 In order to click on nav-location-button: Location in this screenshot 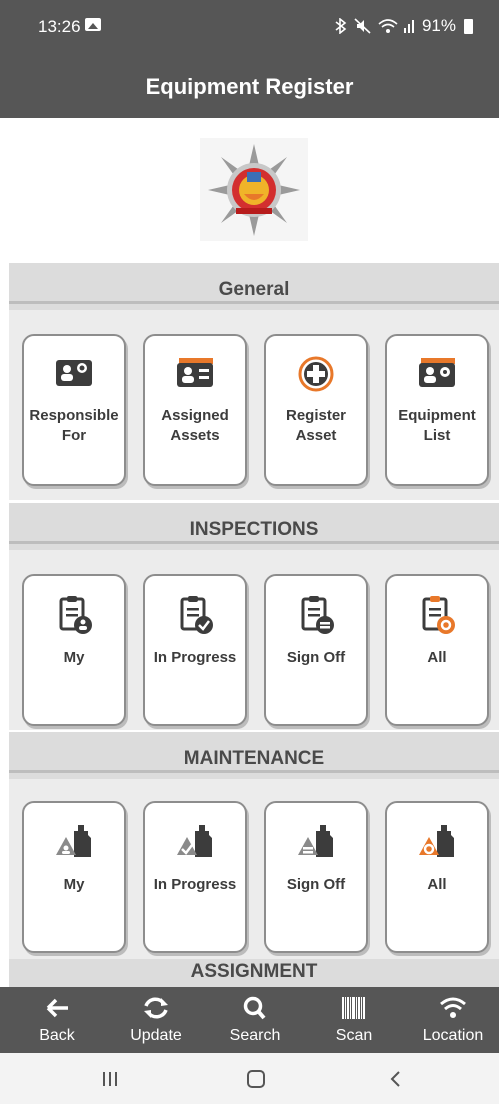, I will do `click(453, 1020)`.